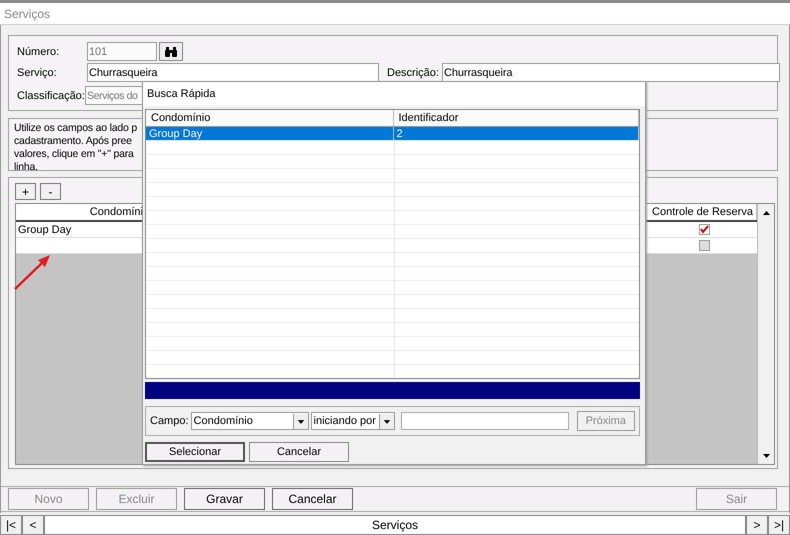 The height and width of the screenshot is (535, 790). What do you see at coordinates (395, 525) in the screenshot?
I see `record-title: Serviços` at bounding box center [395, 525].